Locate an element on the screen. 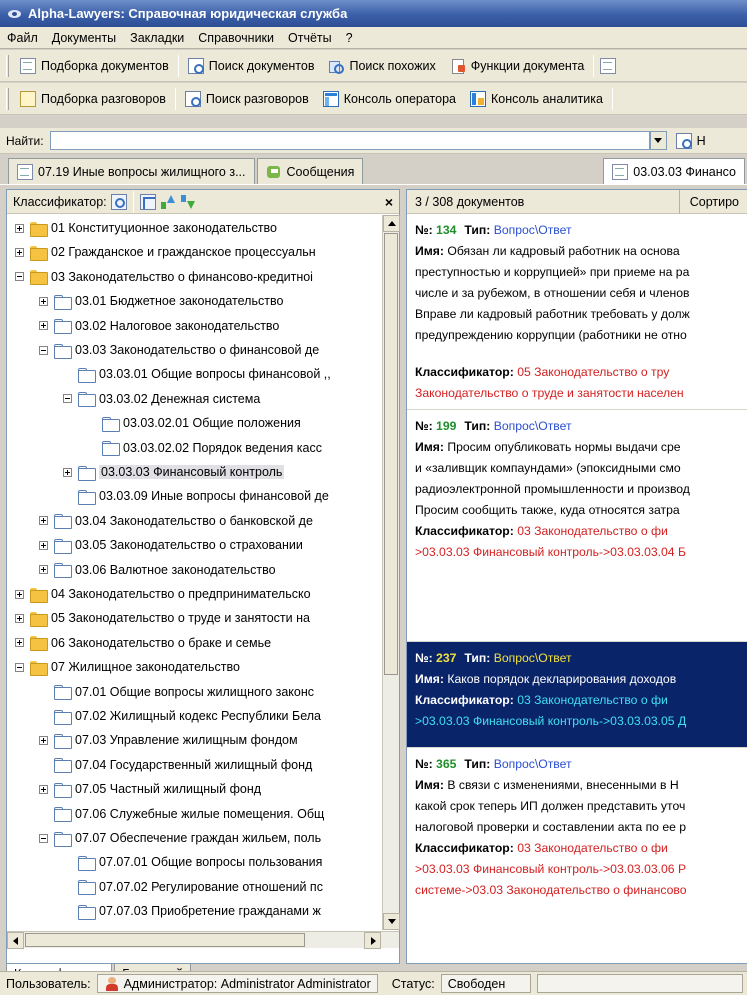 The image size is (747, 995). find-dropdown-button is located at coordinates (658, 140).